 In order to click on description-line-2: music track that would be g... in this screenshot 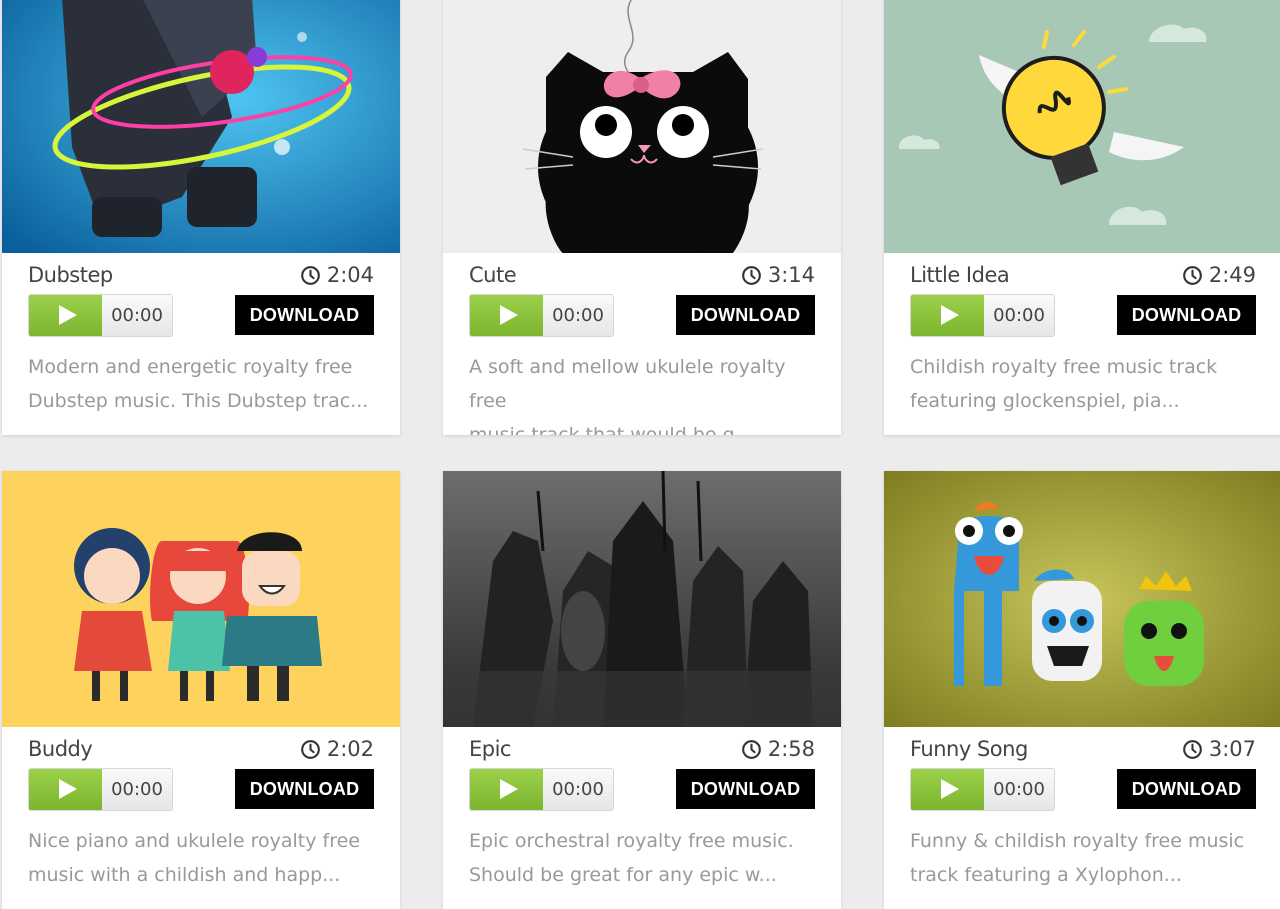, I will do `click(611, 429)`.